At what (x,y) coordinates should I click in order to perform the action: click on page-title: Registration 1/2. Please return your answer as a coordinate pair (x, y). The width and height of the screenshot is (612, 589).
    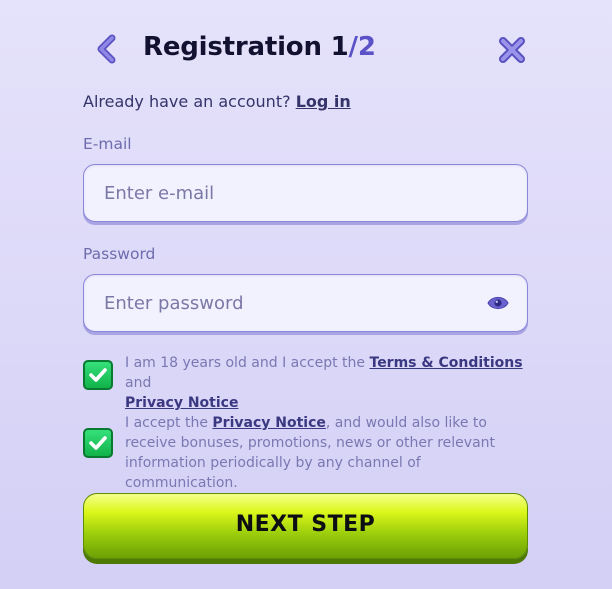
    Looking at the image, I should click on (259, 47).